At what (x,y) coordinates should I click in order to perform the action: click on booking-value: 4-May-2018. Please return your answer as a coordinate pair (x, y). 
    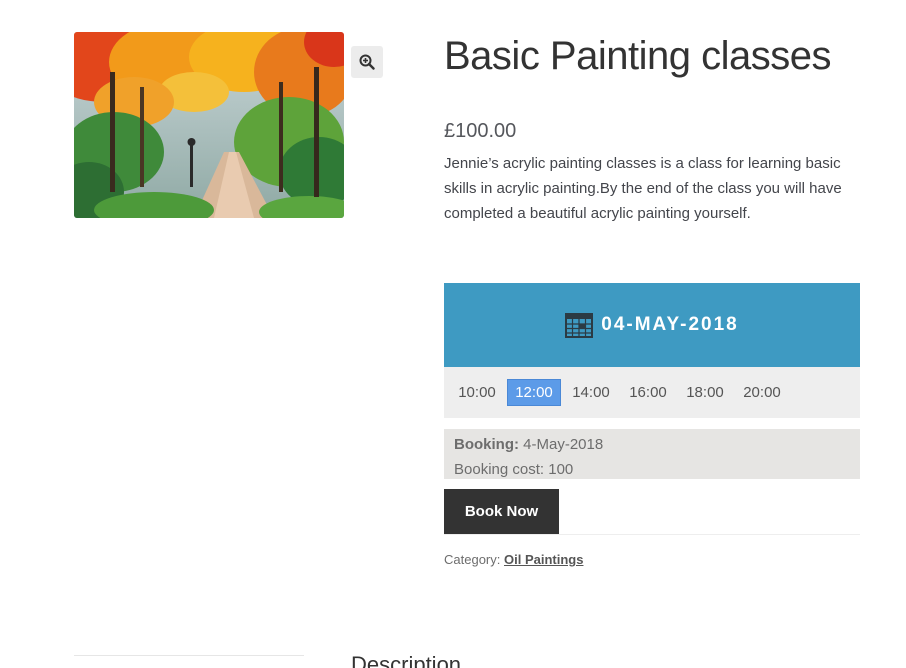
    Looking at the image, I should click on (563, 444).